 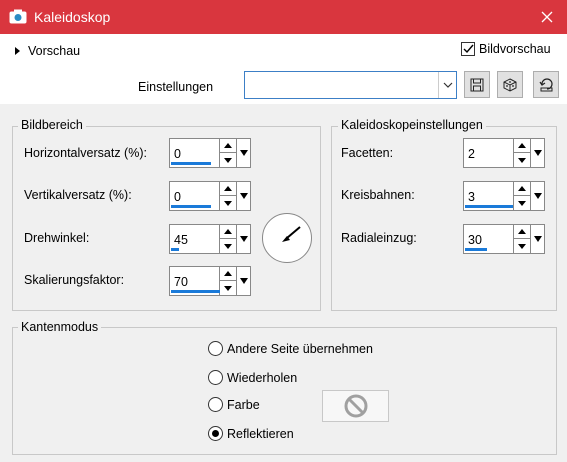 I want to click on einstellungen-combobox, so click(x=350, y=85).